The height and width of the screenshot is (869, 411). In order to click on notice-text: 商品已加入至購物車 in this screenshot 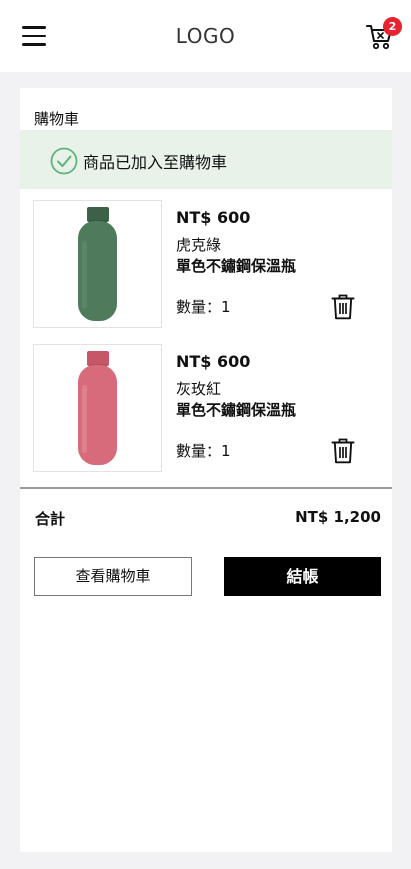, I will do `click(155, 162)`.